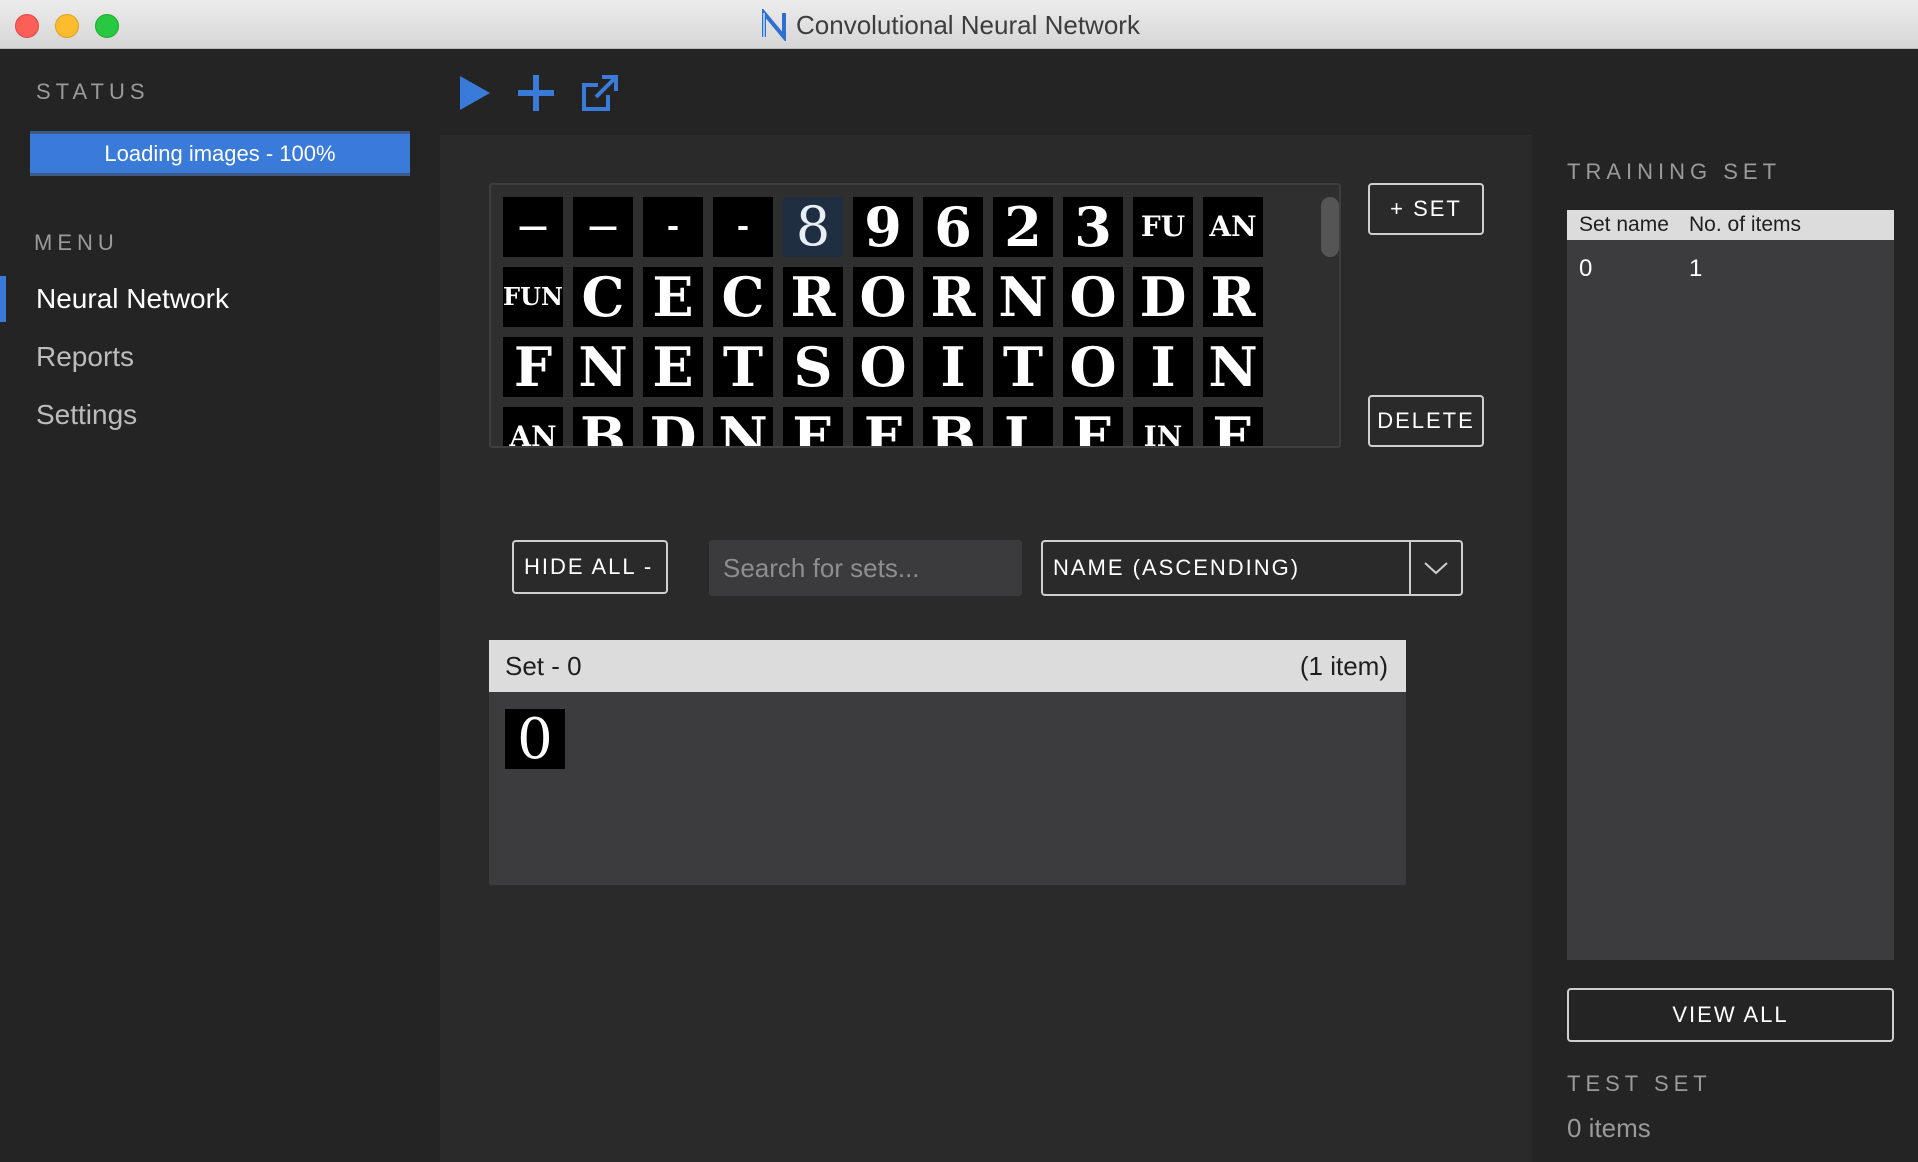 This screenshot has height=1162, width=1918. What do you see at coordinates (872, 568) in the screenshot?
I see `search-input` at bounding box center [872, 568].